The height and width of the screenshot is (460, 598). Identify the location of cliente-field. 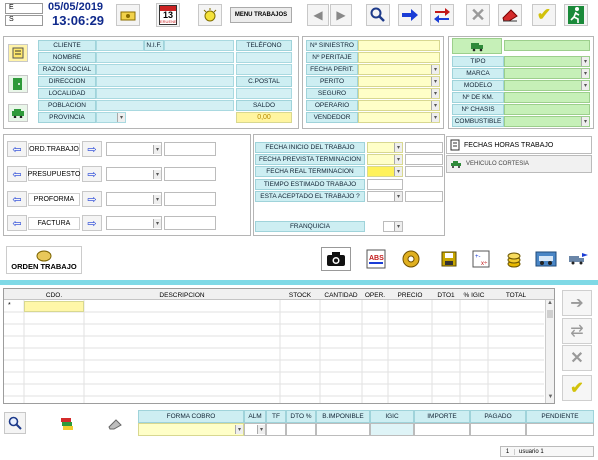
(120, 45).